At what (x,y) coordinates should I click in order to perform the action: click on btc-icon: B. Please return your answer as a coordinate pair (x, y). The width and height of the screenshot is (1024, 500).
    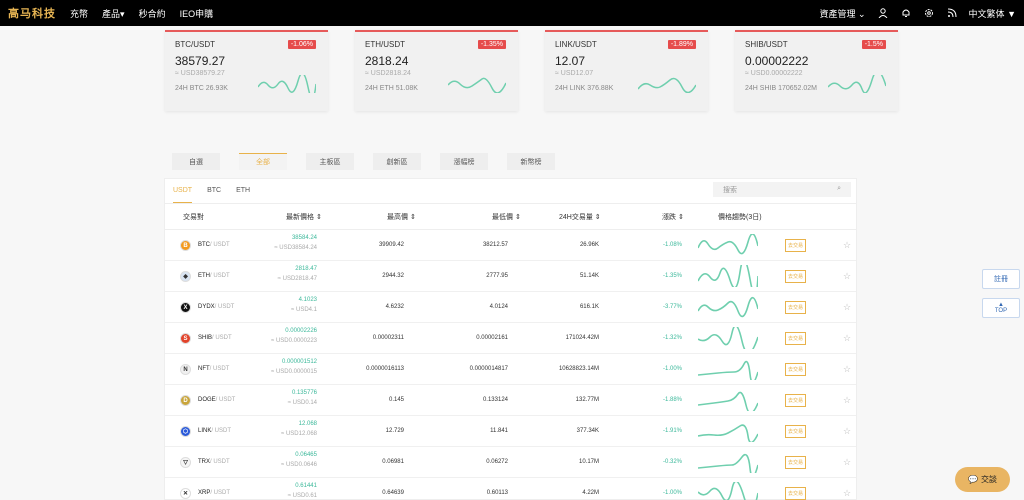
    Looking at the image, I should click on (185, 245).